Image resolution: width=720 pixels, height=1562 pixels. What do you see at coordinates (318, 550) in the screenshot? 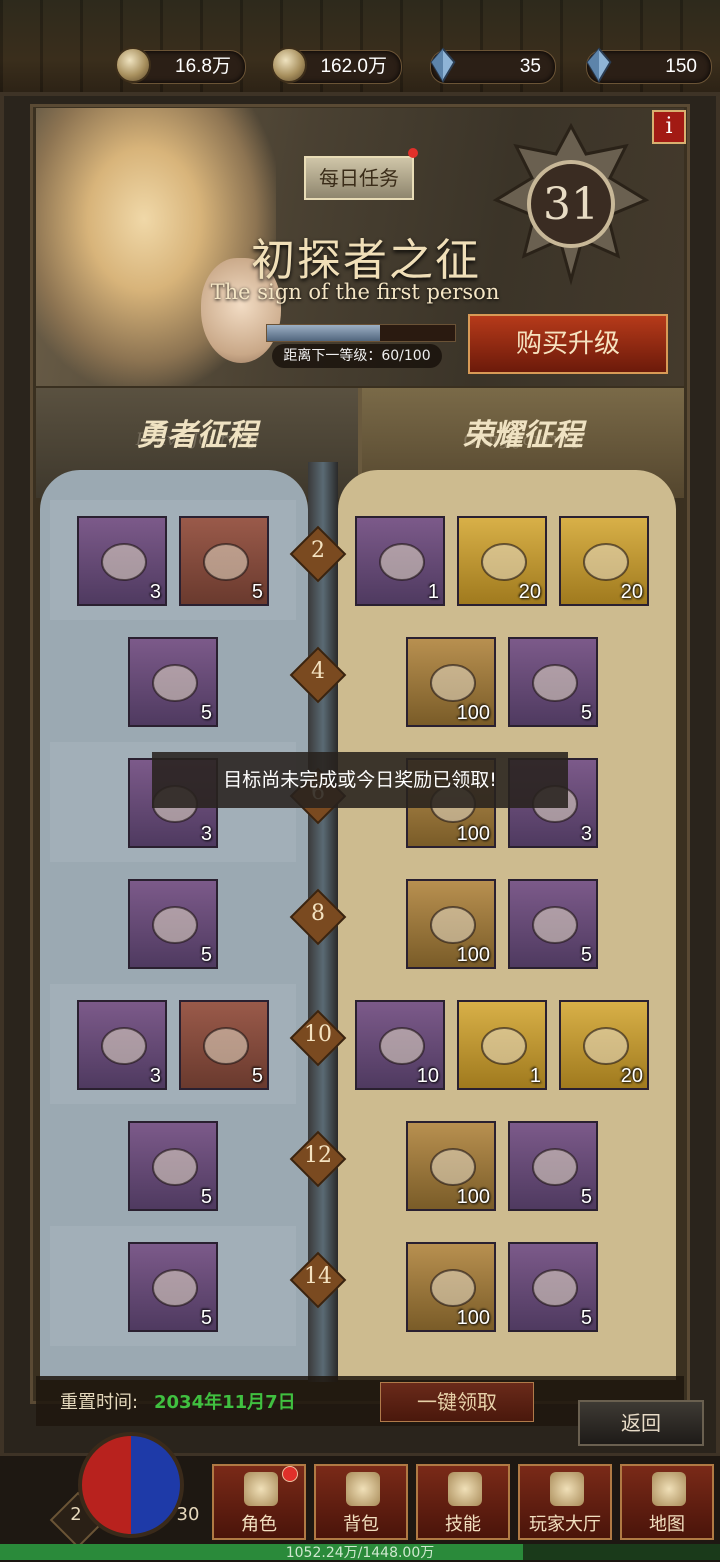
I see `level-marker-number: 2` at bounding box center [318, 550].